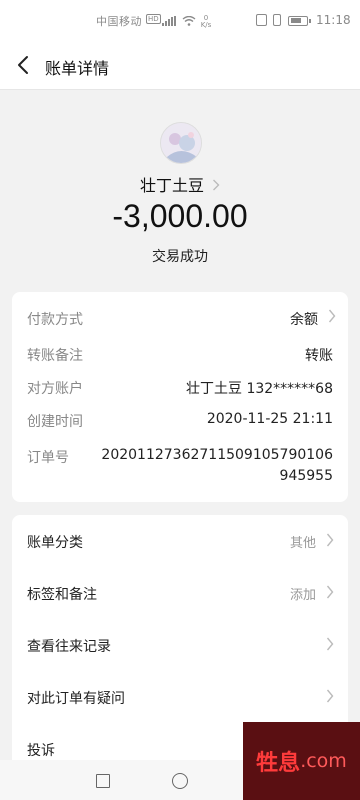 Image resolution: width=360 pixels, height=800 pixels. What do you see at coordinates (180, 216) in the screenshot?
I see `transaction-amount: -3,000.00` at bounding box center [180, 216].